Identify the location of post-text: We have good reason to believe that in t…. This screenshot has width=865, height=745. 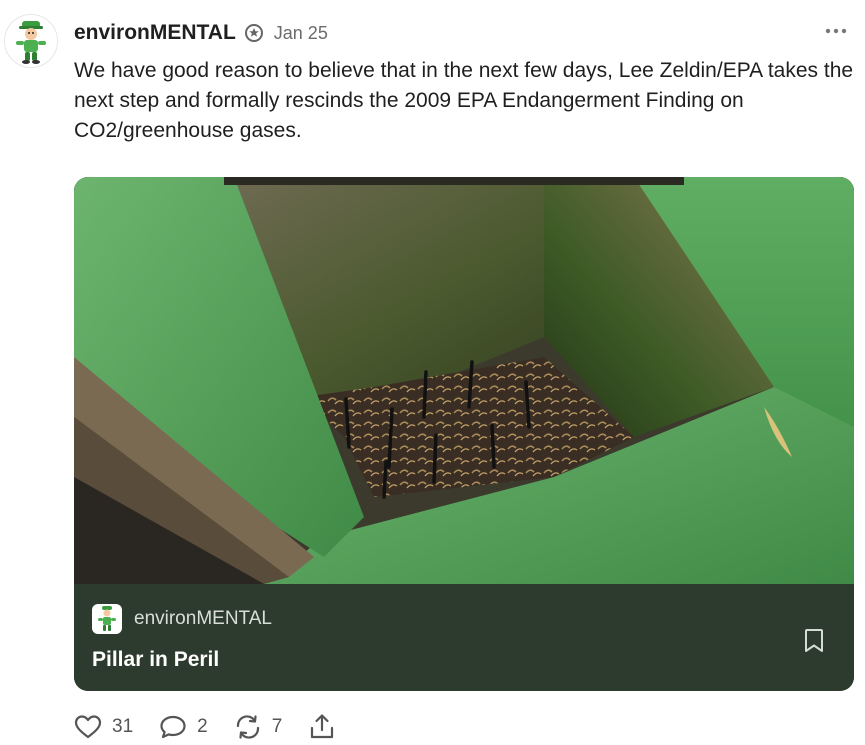
(464, 100).